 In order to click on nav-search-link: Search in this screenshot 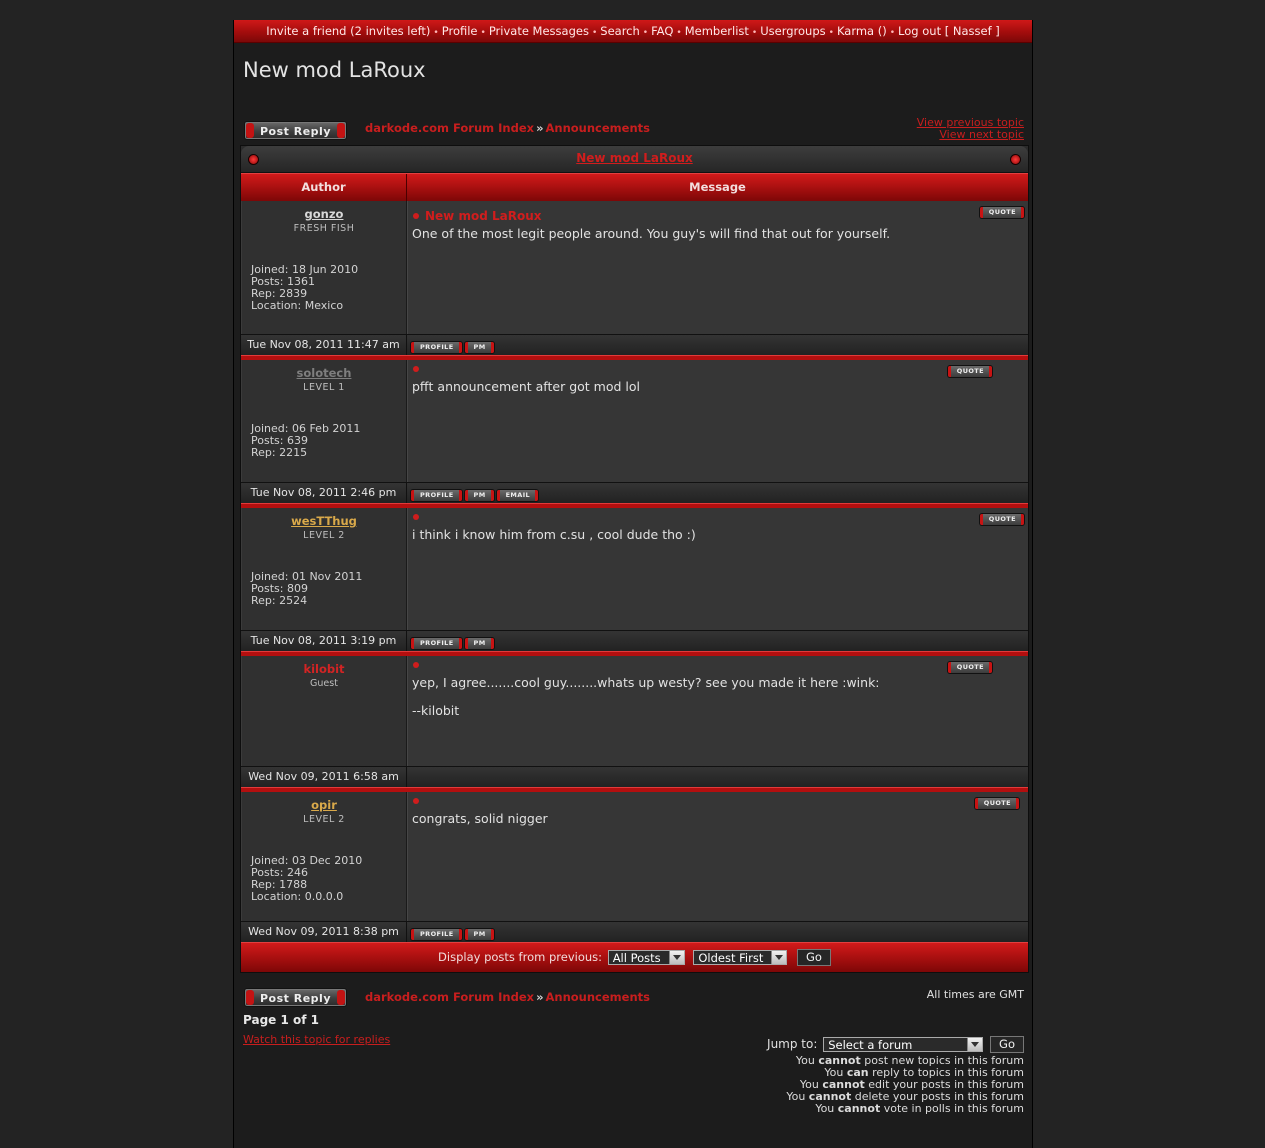, I will do `click(620, 31)`.